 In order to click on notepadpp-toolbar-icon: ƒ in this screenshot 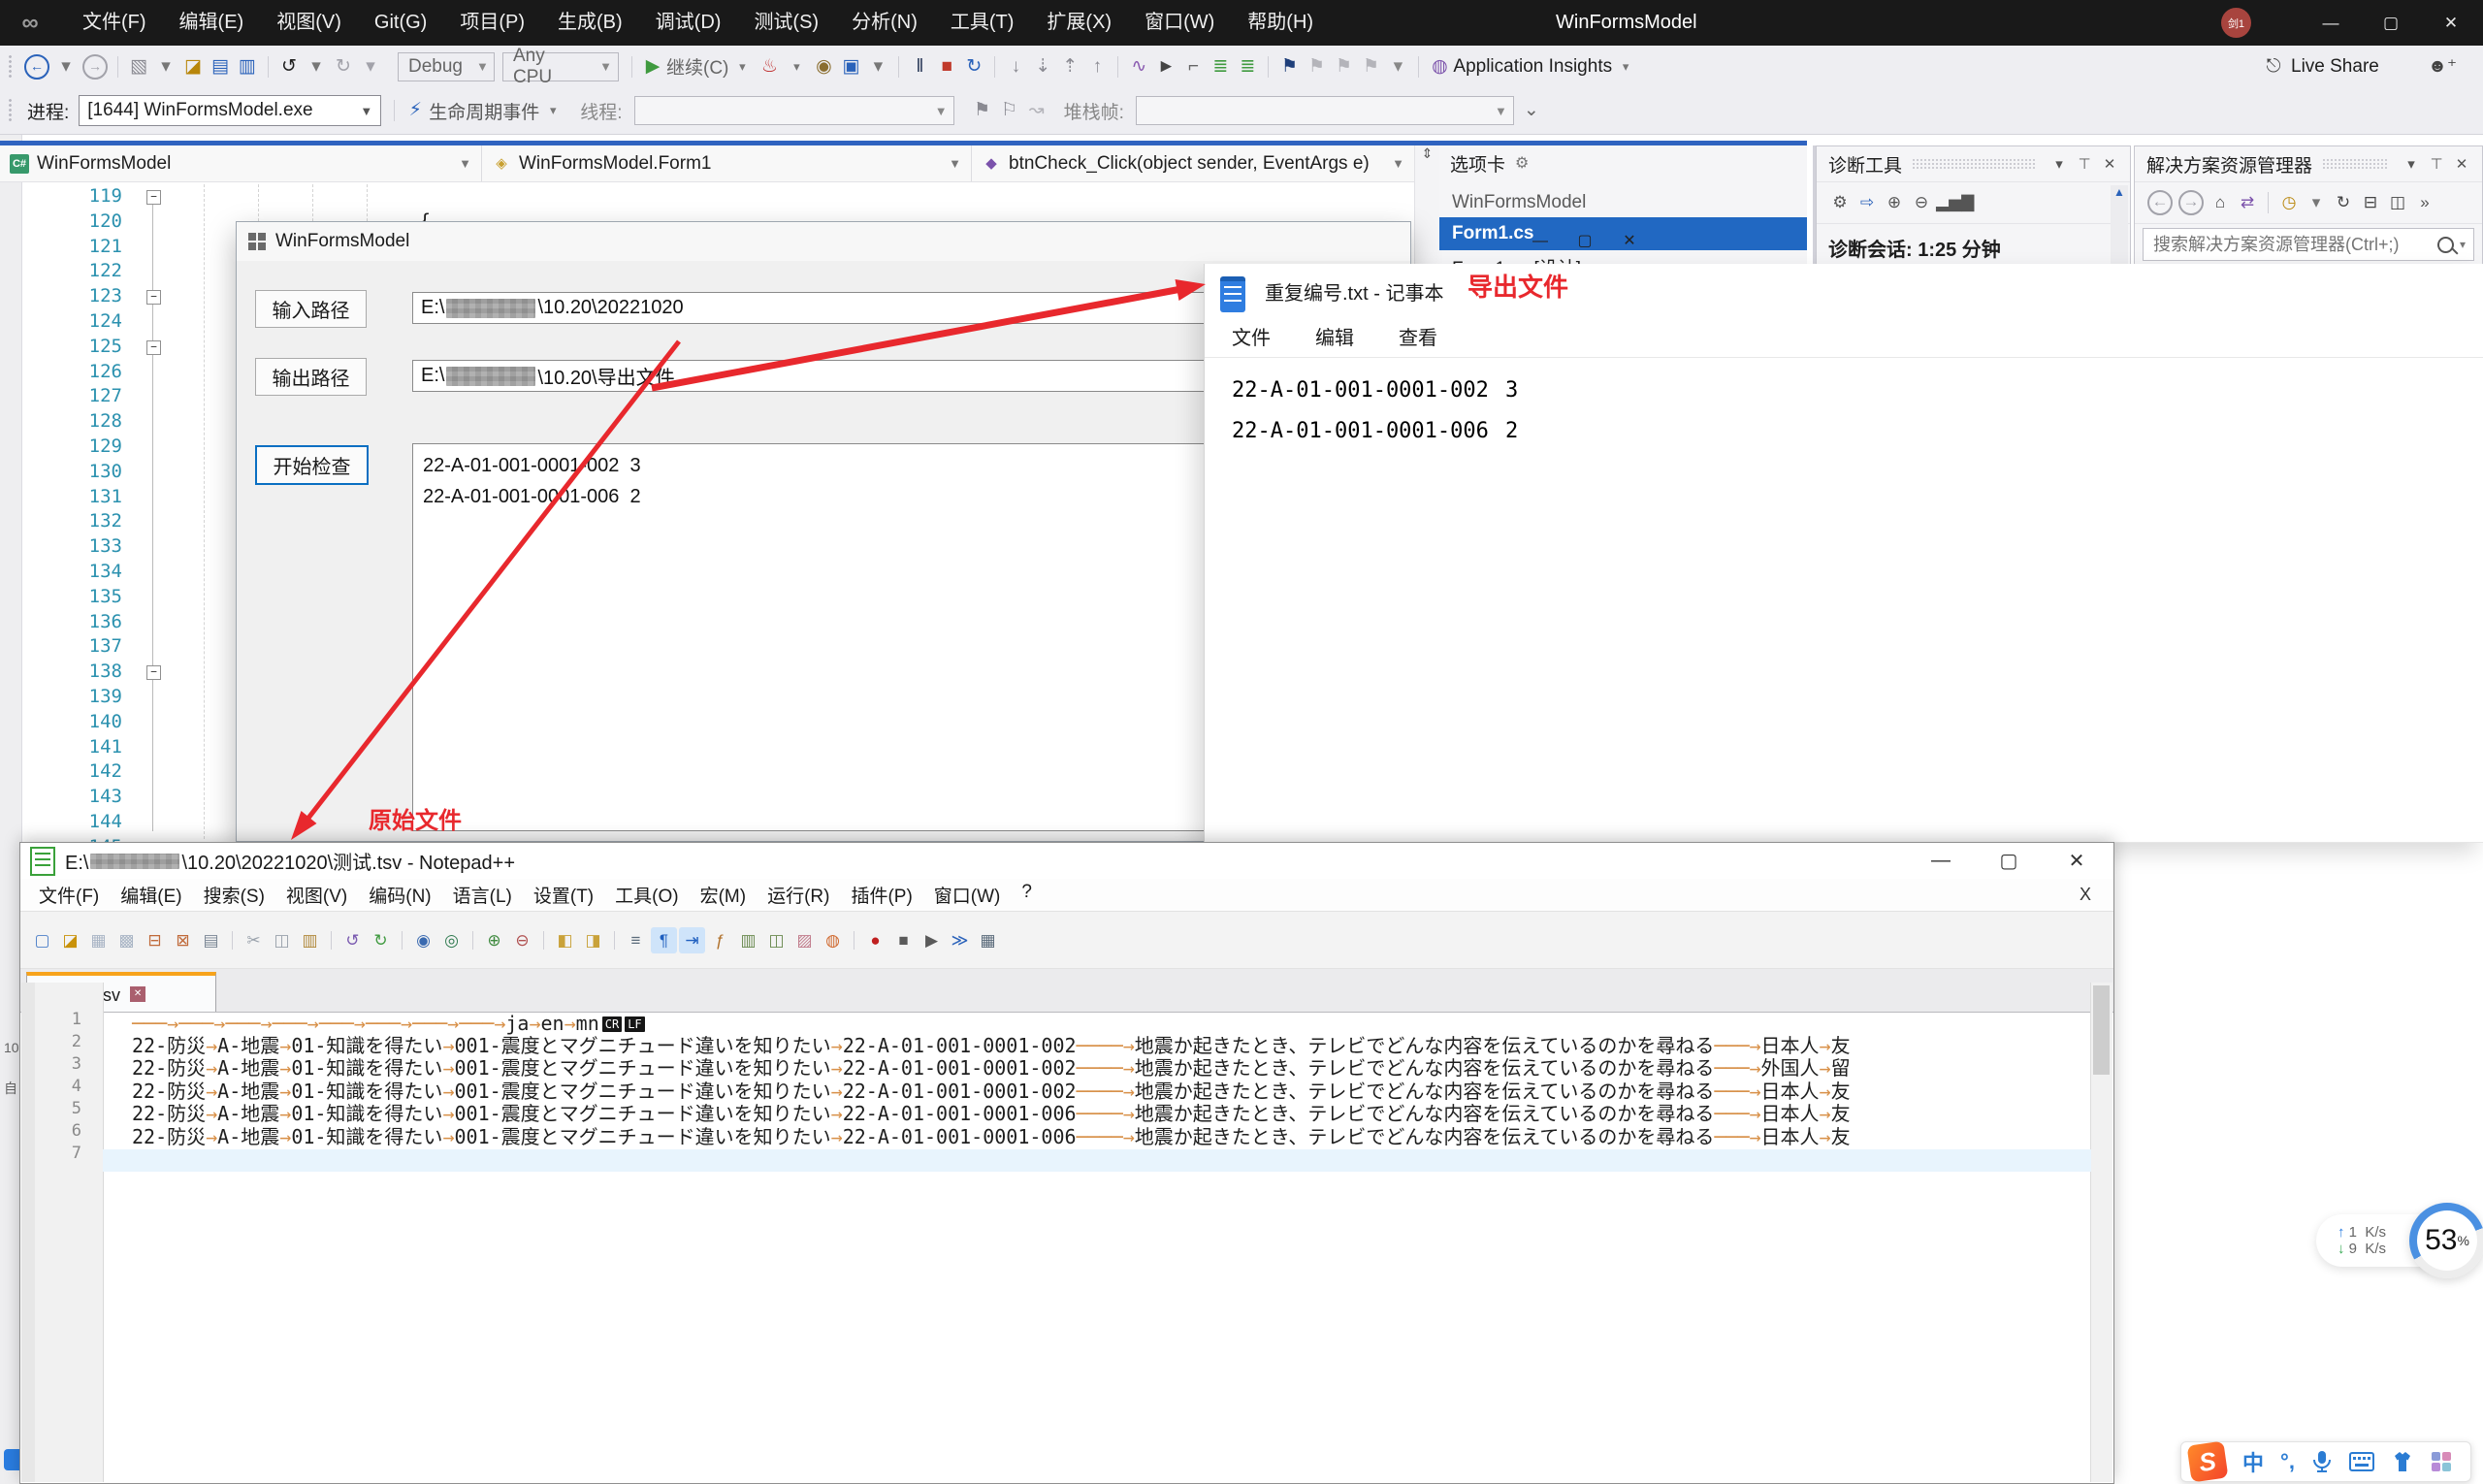, I will do `click(720, 940)`.